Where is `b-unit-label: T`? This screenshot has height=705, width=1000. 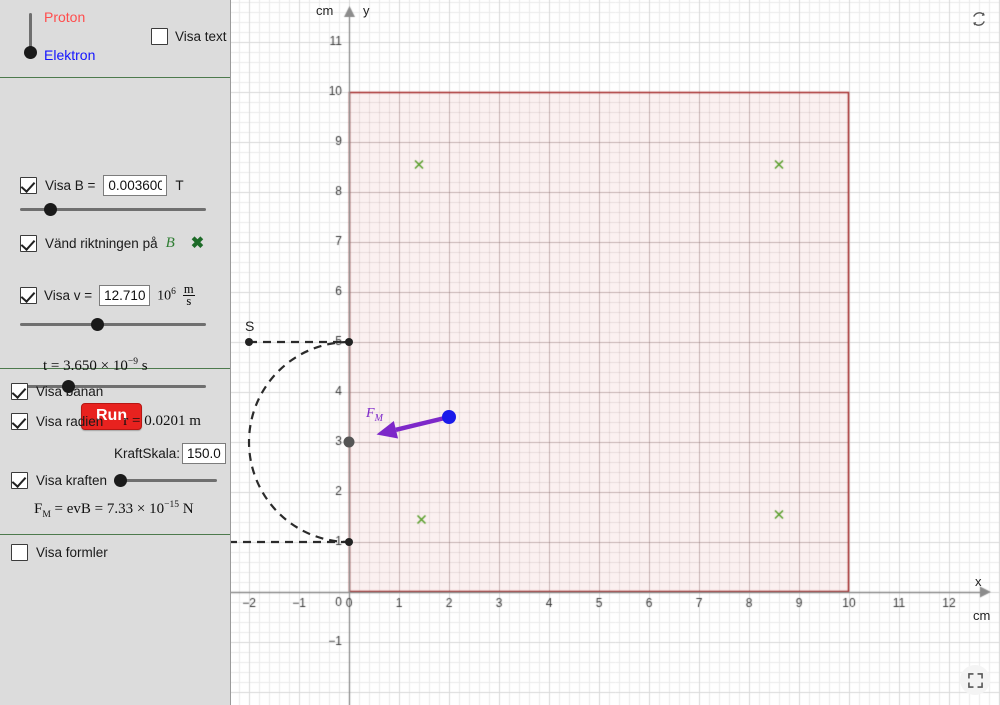
b-unit-label: T is located at coordinates (179, 185).